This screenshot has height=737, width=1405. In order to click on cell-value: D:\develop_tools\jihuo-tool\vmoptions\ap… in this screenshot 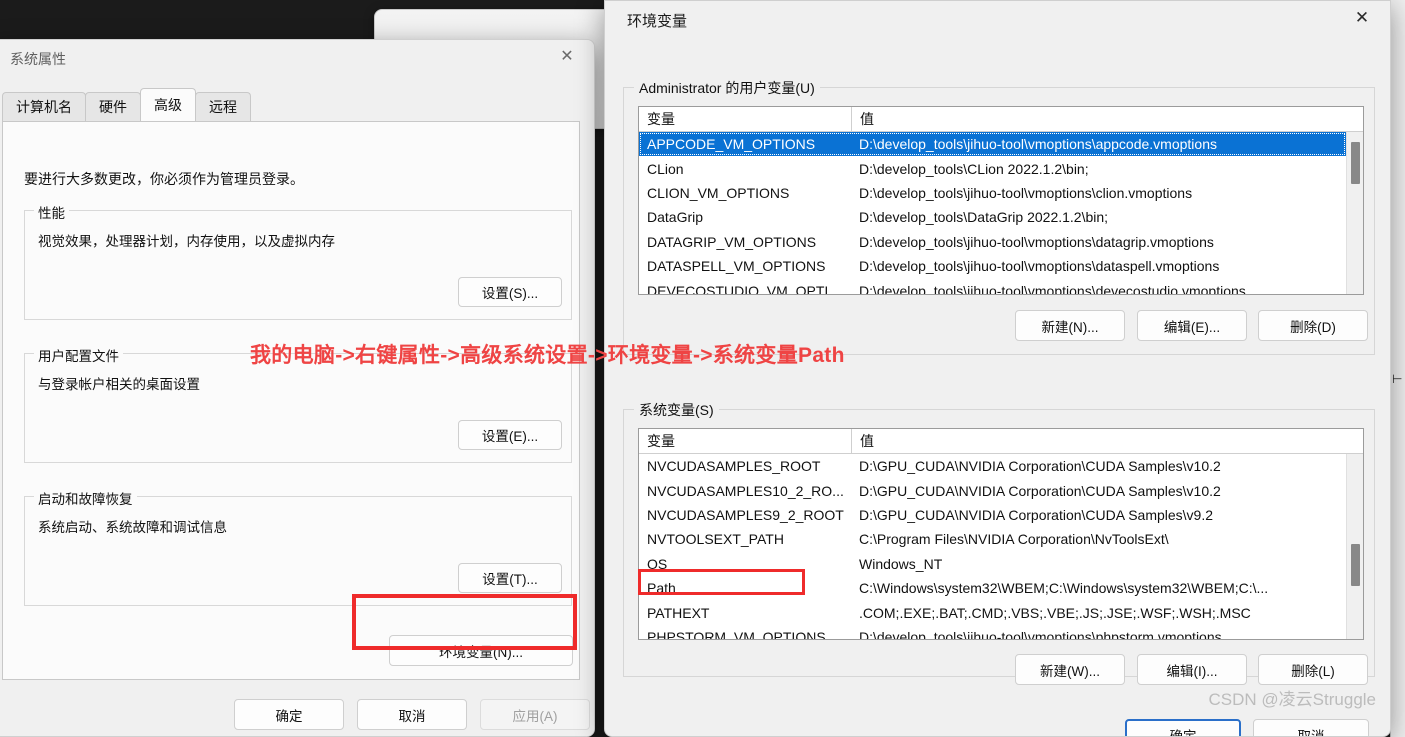, I will do `click(1038, 144)`.